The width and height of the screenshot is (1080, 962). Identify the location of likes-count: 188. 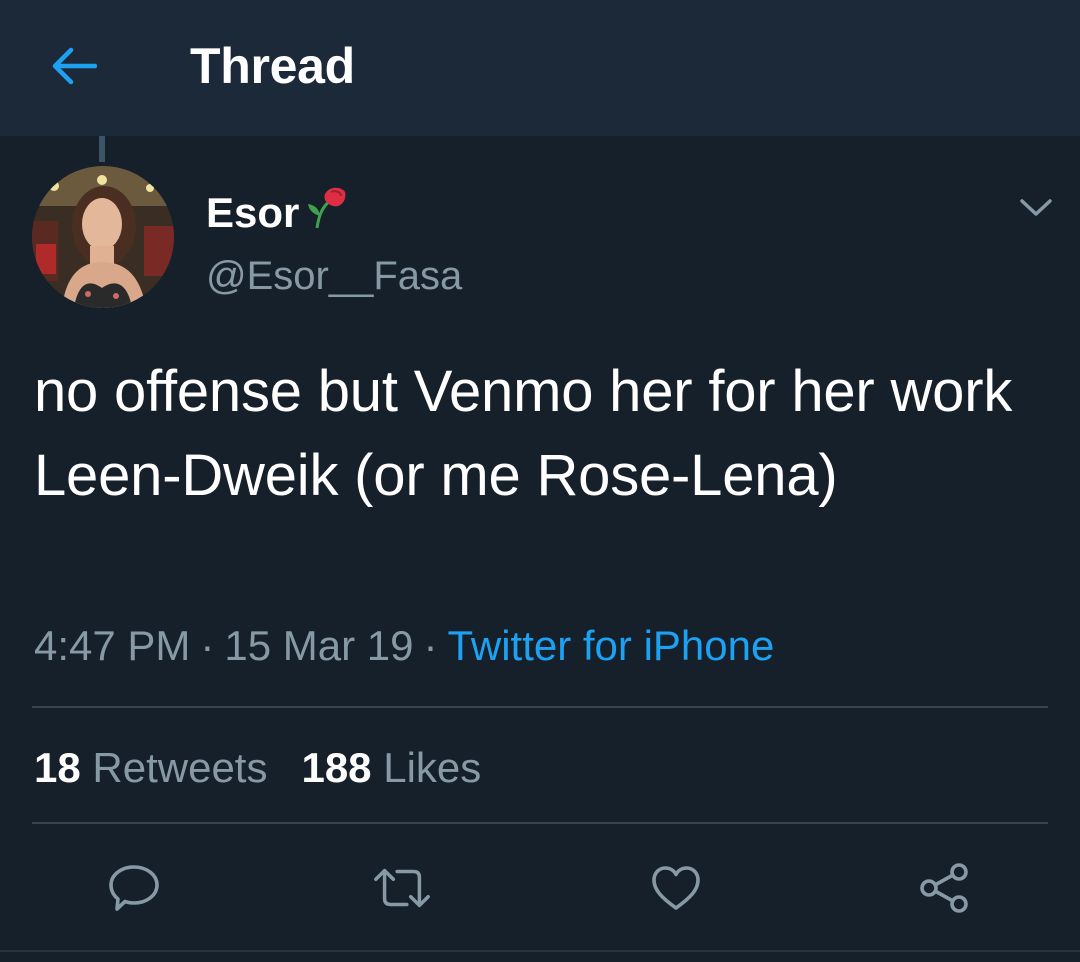
(336, 767).